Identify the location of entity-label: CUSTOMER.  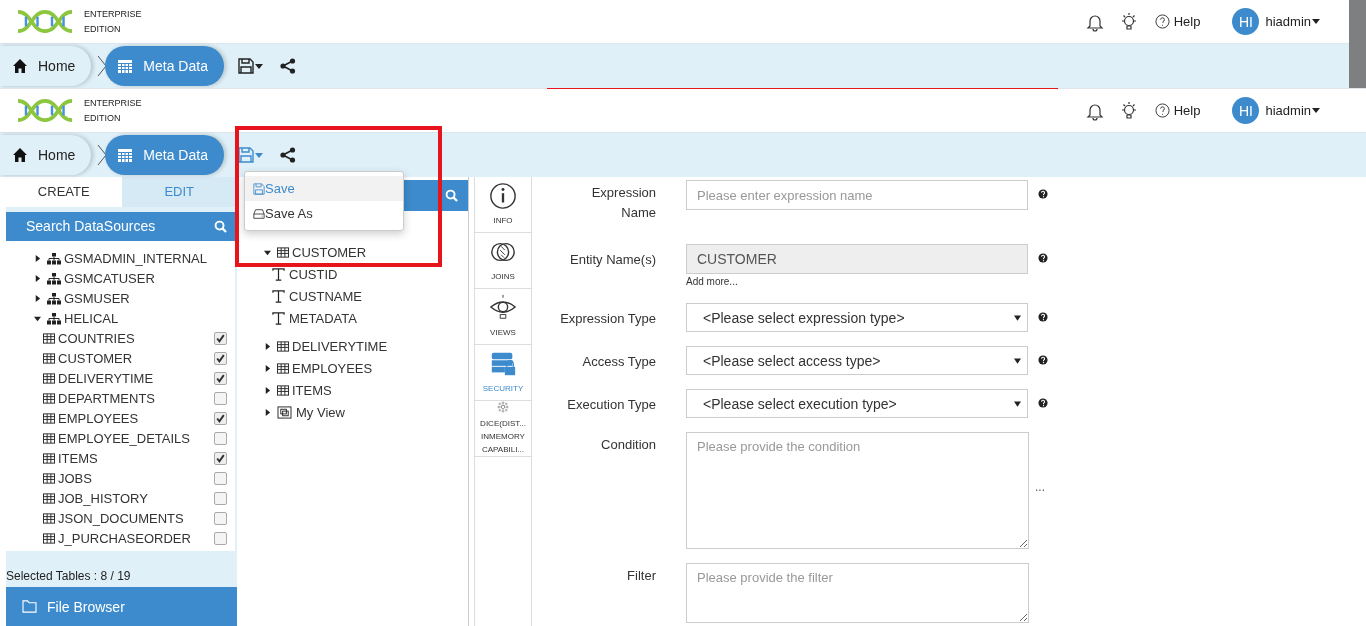
(329, 252).